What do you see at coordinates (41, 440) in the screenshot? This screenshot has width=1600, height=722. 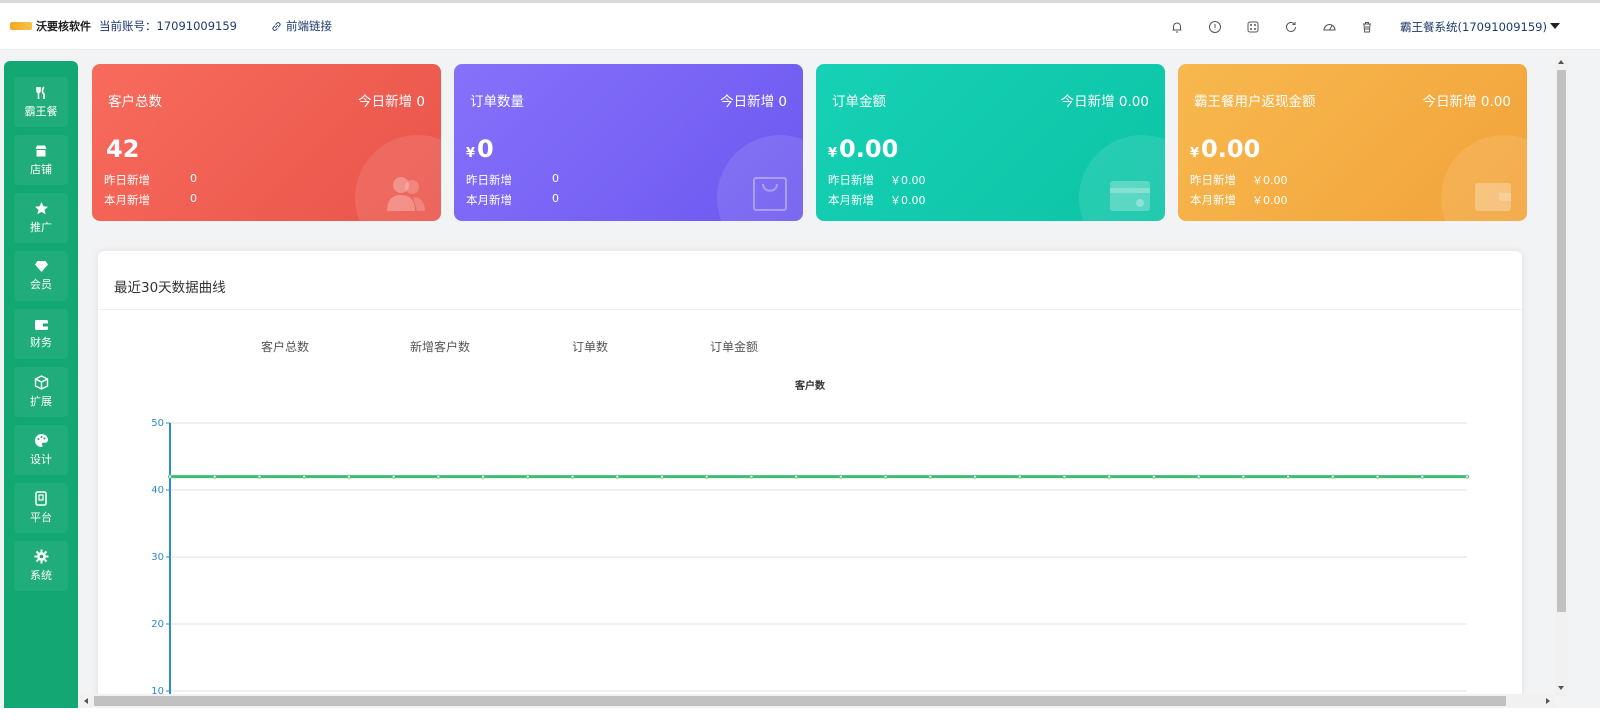 I see `palette-icon` at bounding box center [41, 440].